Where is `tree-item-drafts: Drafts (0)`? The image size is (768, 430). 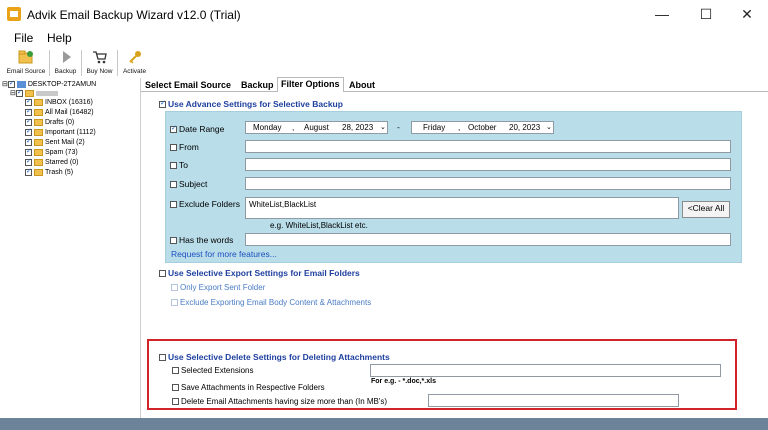 tree-item-drafts: Drafts (0) is located at coordinates (60, 122).